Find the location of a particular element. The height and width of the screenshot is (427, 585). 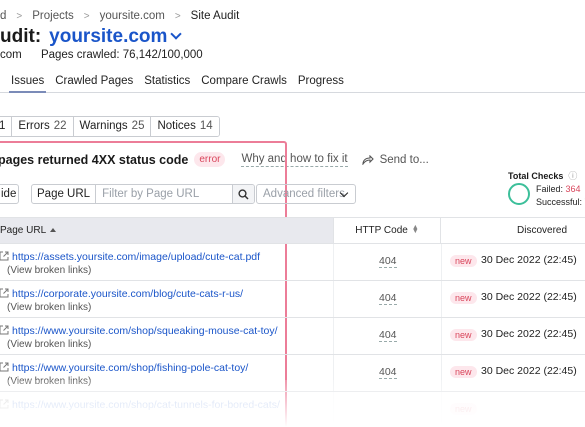

checks-successful-label: Successful: is located at coordinates (559, 202).